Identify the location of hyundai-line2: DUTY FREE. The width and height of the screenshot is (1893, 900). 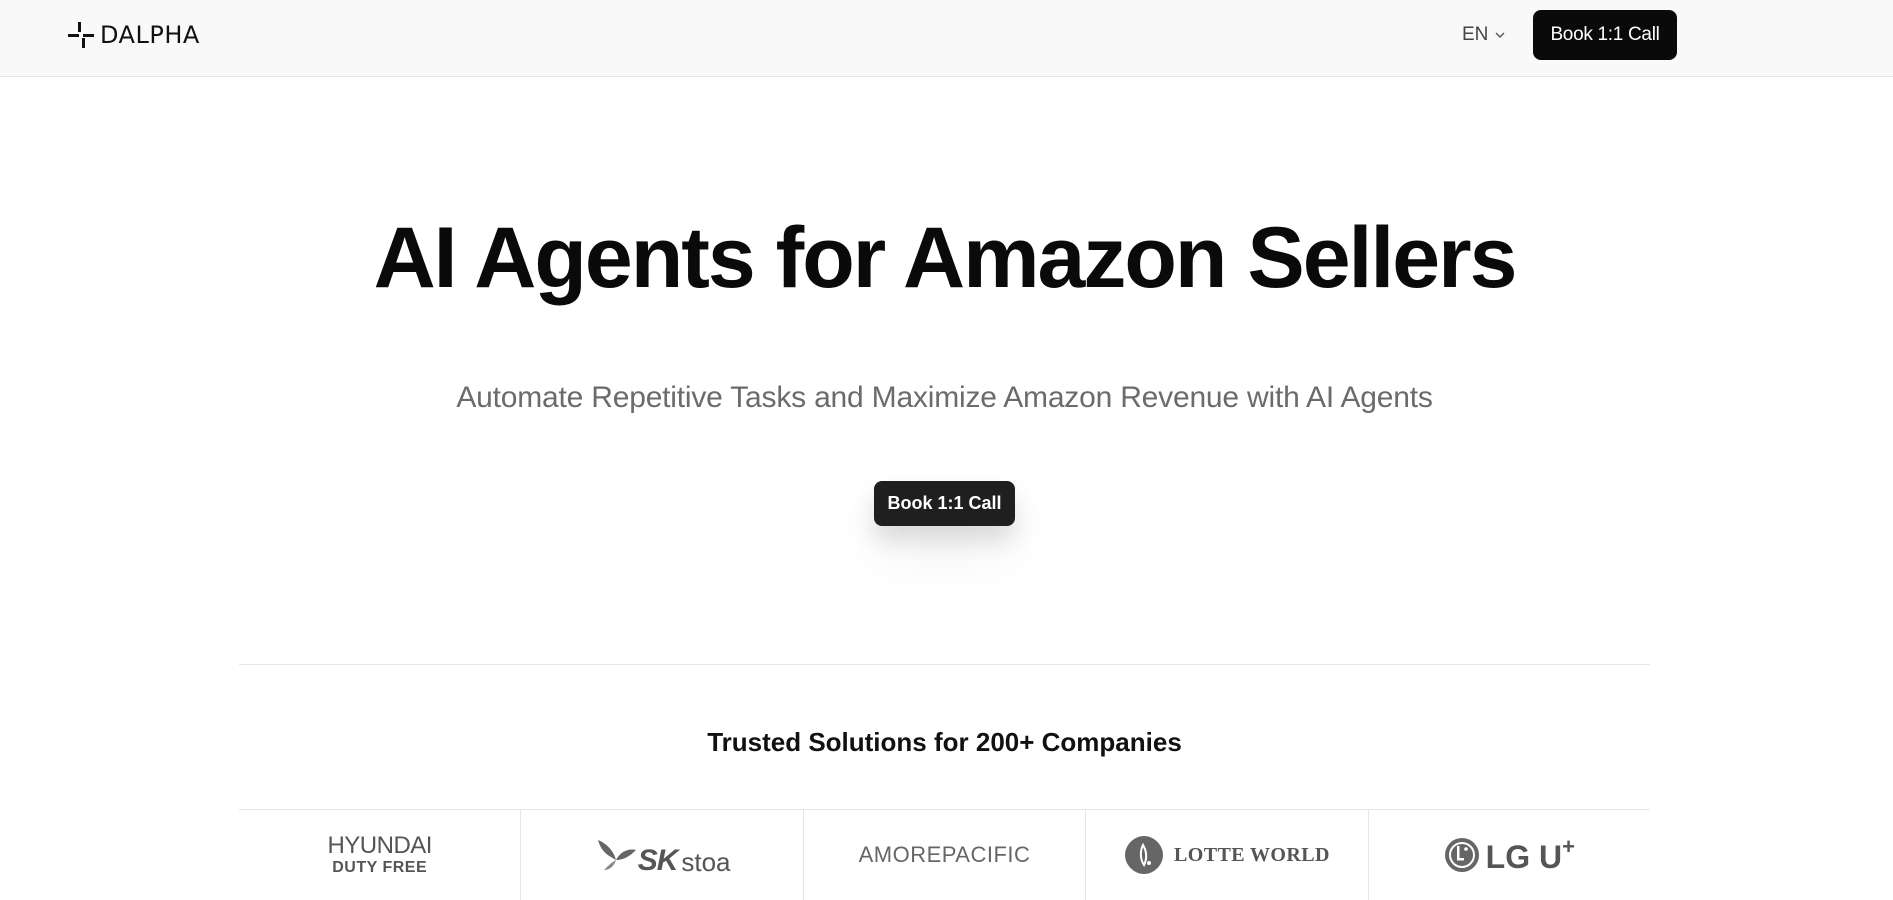
(380, 867).